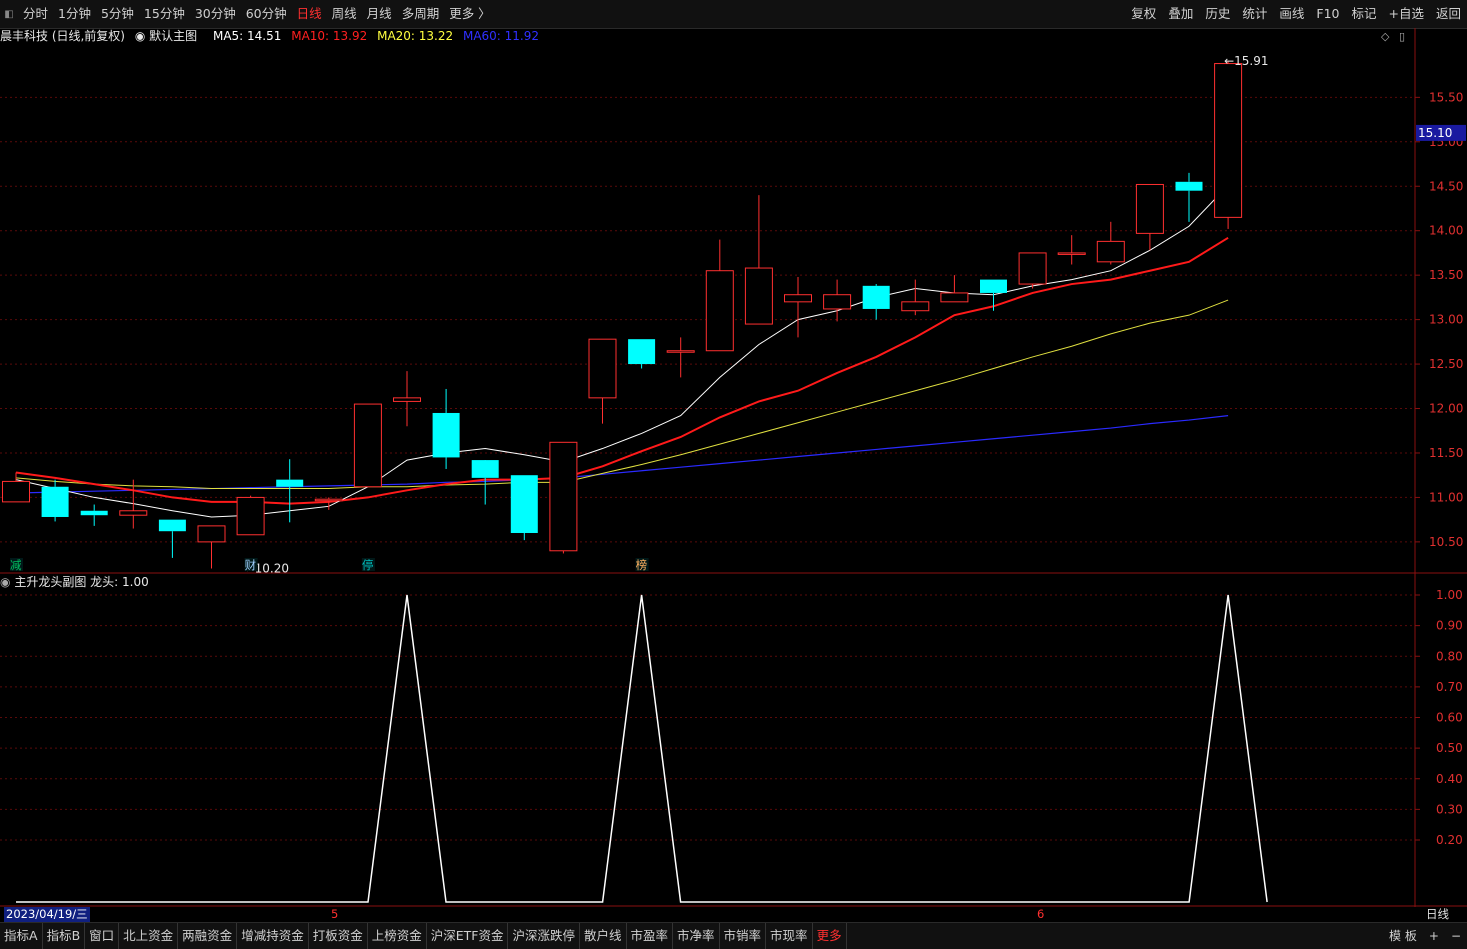 The width and height of the screenshot is (1467, 949). I want to click on indicator-tab-10: 散户线, so click(603, 936).